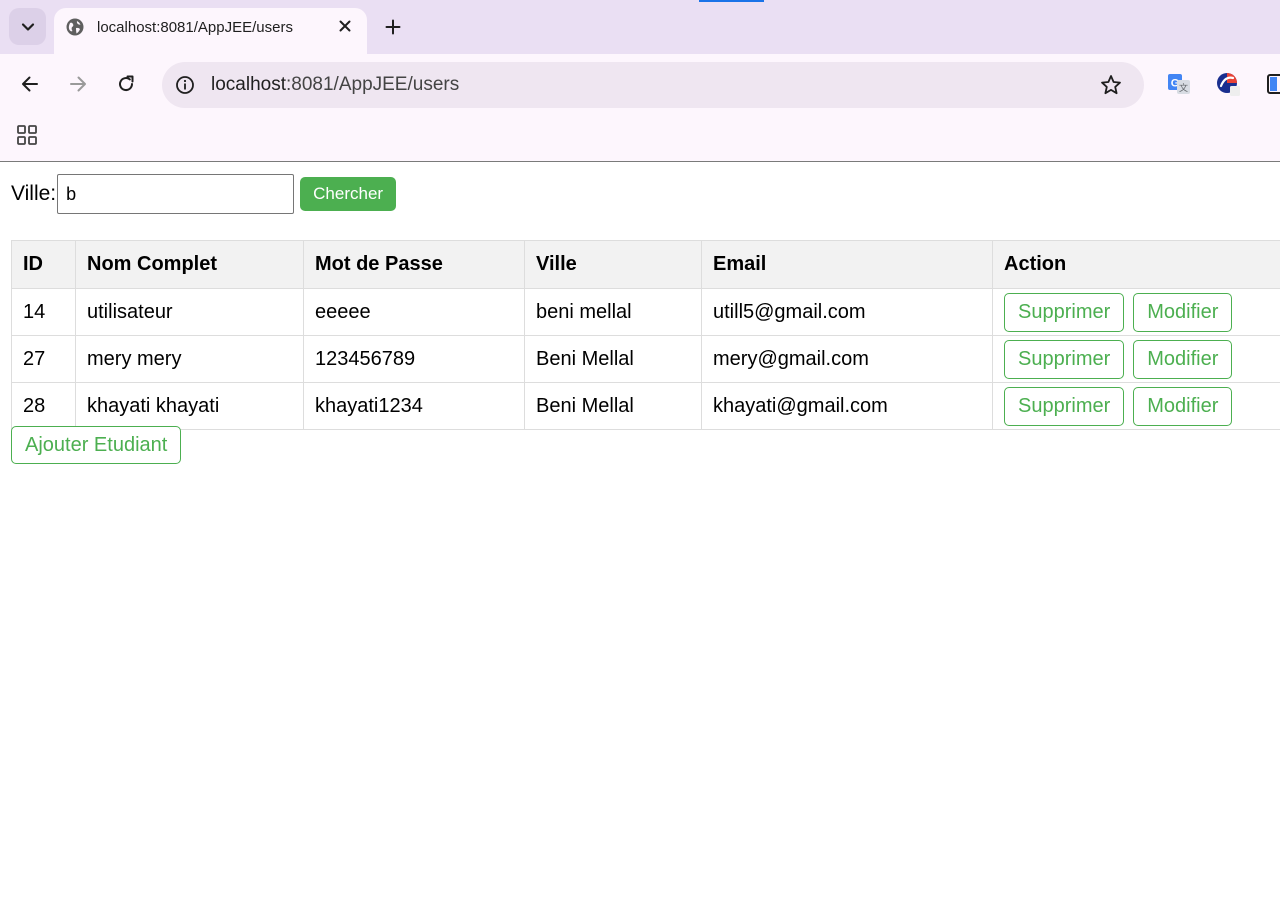 Image resolution: width=1280 pixels, height=910 pixels. I want to click on new-tab-button, so click(393, 27).